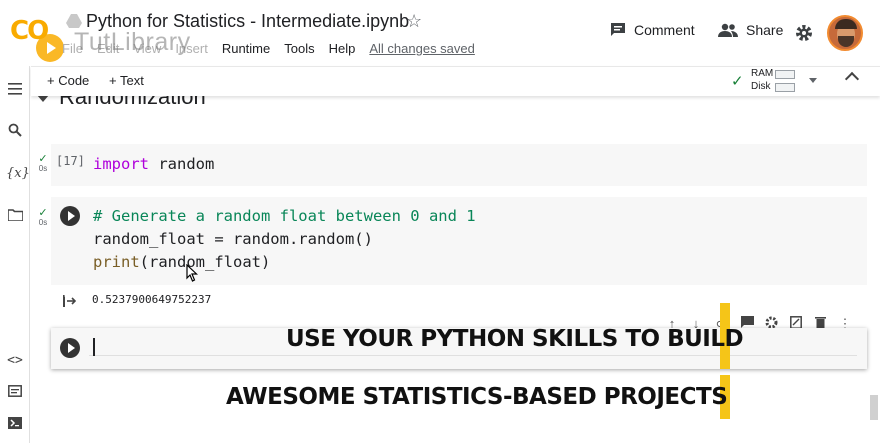 This screenshot has height=443, width=880. What do you see at coordinates (785, 87) in the screenshot?
I see `disk-usage-bar` at bounding box center [785, 87].